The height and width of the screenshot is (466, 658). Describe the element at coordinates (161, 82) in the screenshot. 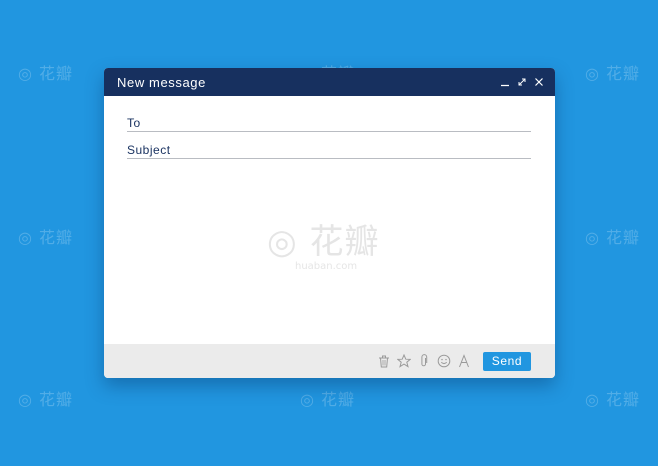

I see `window-title: New message` at that location.